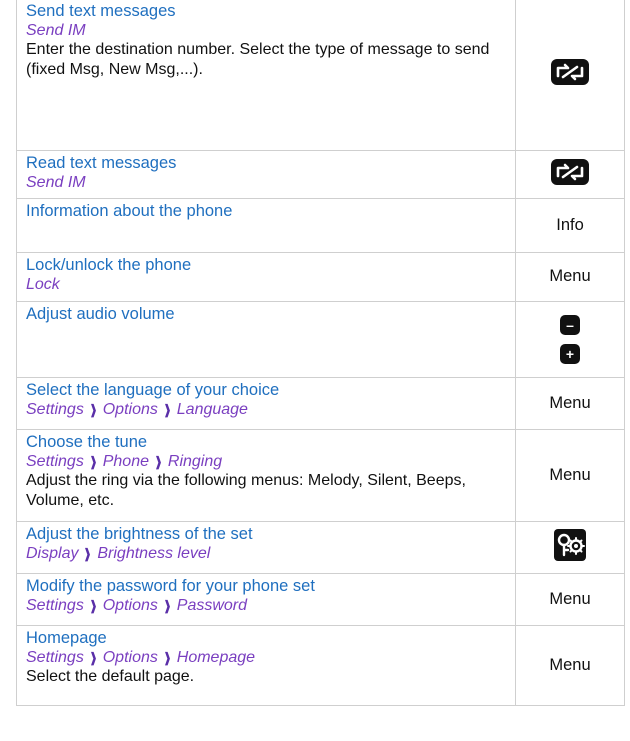 This screenshot has height=741, width=630. I want to click on table-row: Lock/unlock the phone Lock Menu, so click(320, 277).